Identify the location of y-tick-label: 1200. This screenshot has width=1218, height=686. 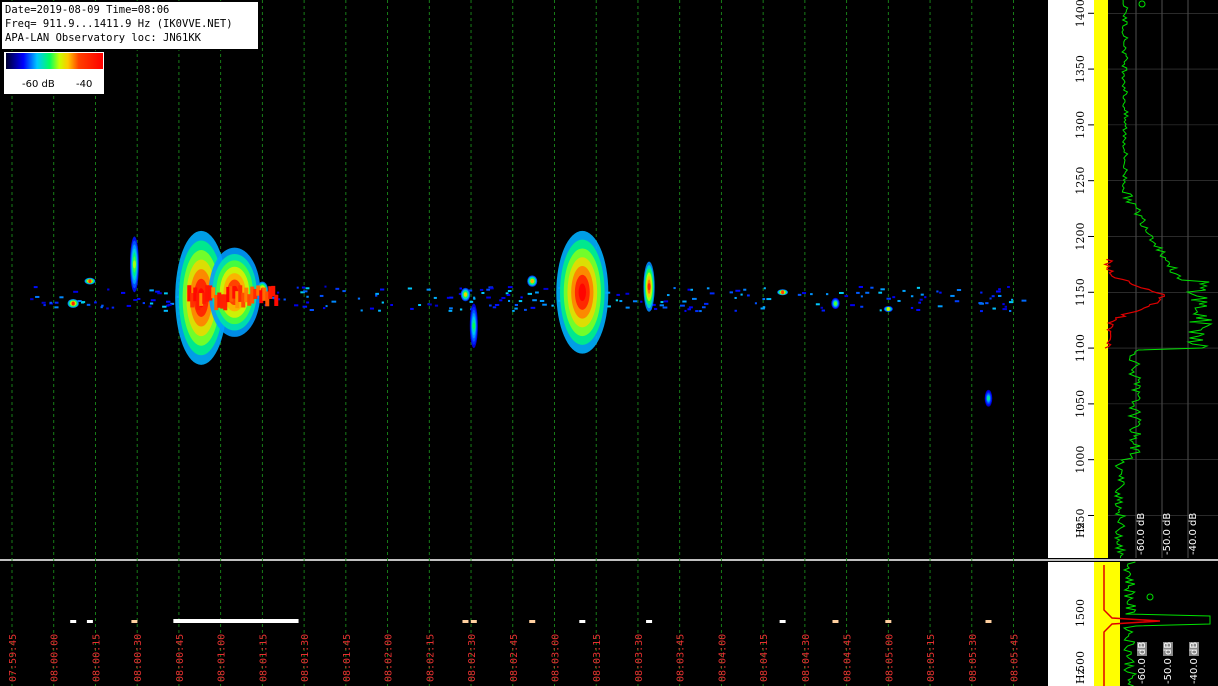
(1080, 236).